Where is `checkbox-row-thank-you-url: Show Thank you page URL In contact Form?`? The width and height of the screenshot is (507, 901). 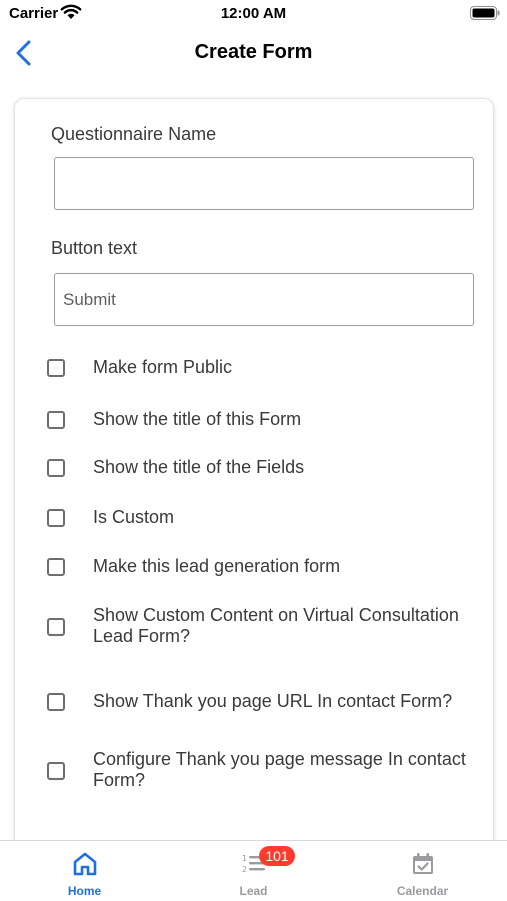
checkbox-row-thank-you-url: Show Thank you page URL In contact Form? is located at coordinates (262, 702).